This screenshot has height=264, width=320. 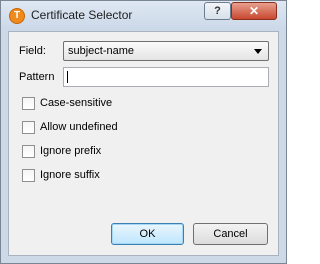 What do you see at coordinates (76, 103) in the screenshot?
I see `case-sensitive-label: Case-sensitive` at bounding box center [76, 103].